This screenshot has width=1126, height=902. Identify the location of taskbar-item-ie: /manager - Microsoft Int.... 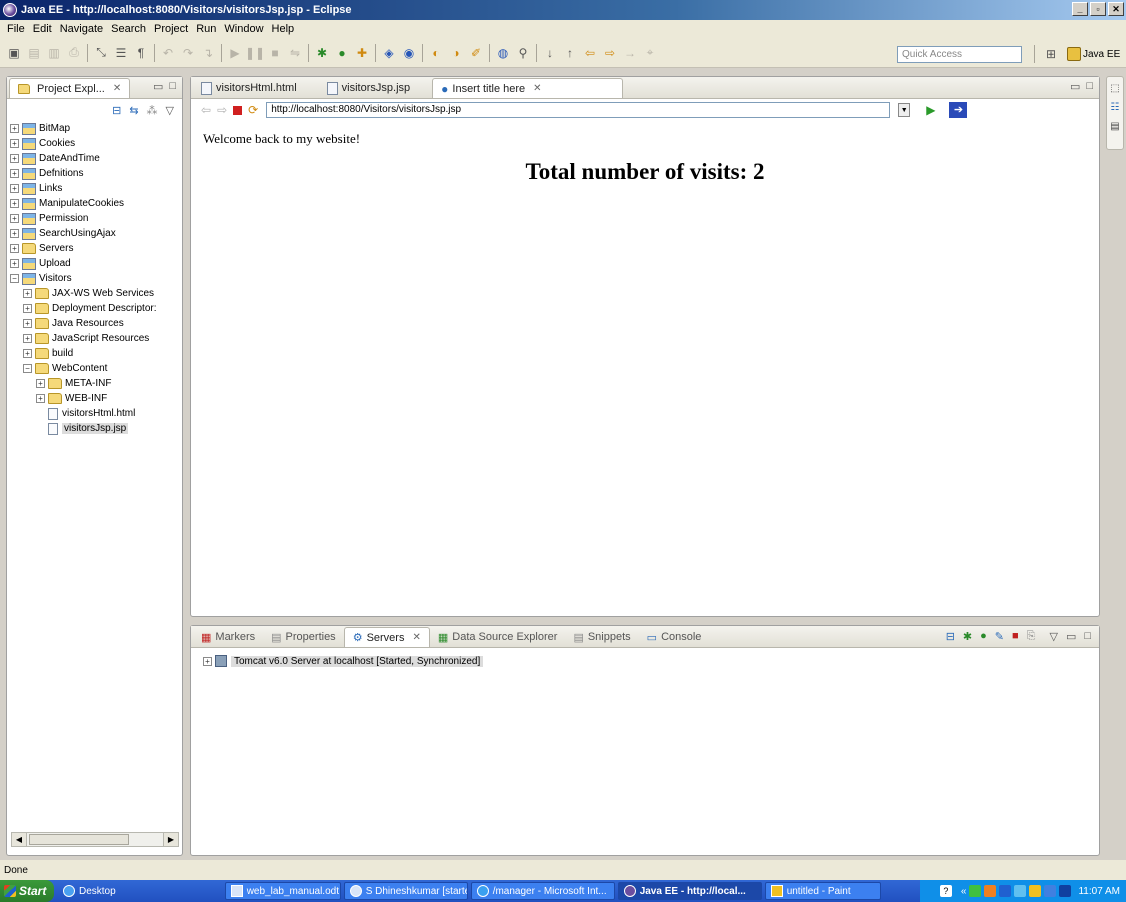
(542, 891).